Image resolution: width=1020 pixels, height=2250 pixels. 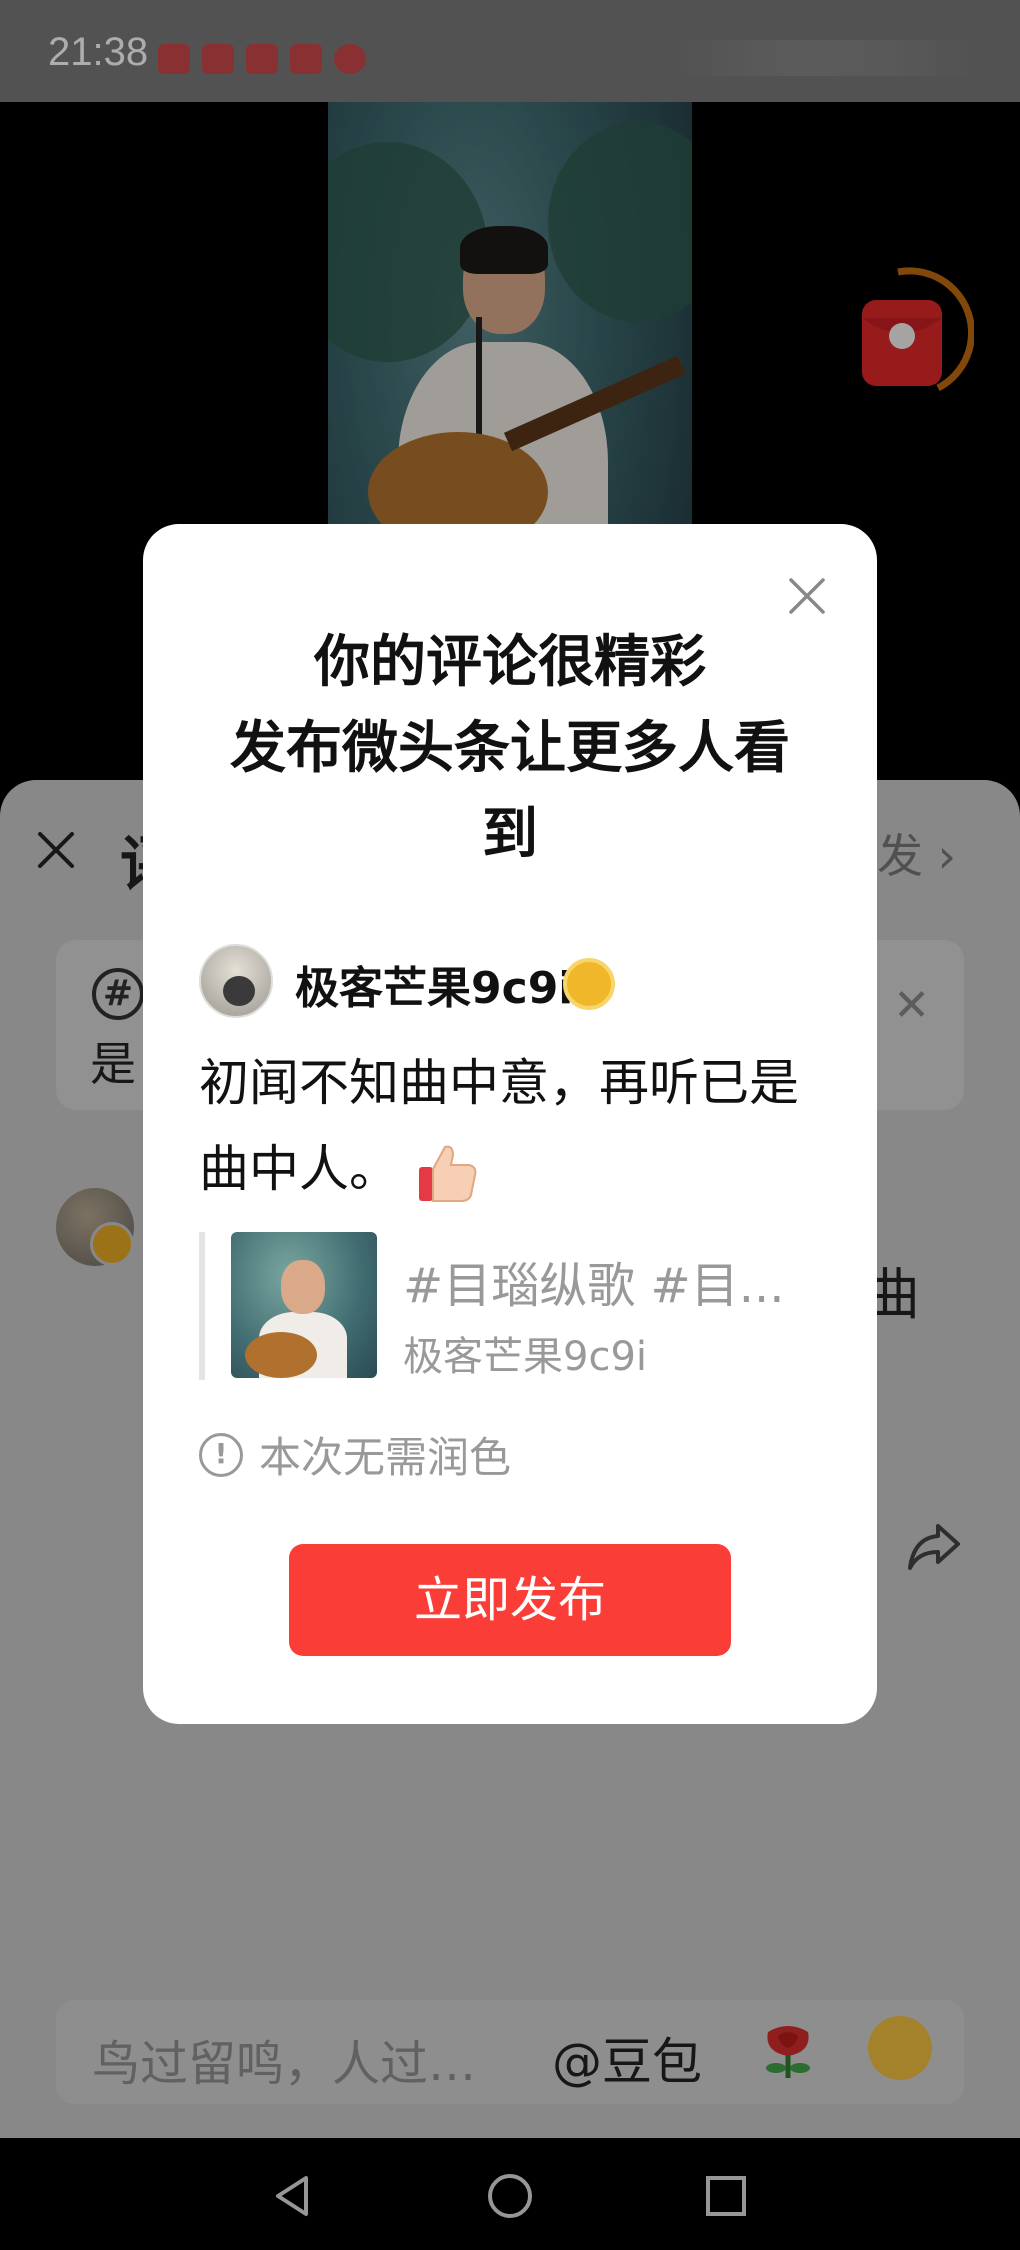 I want to click on topic-hash-icon: #, so click(x=118, y=994).